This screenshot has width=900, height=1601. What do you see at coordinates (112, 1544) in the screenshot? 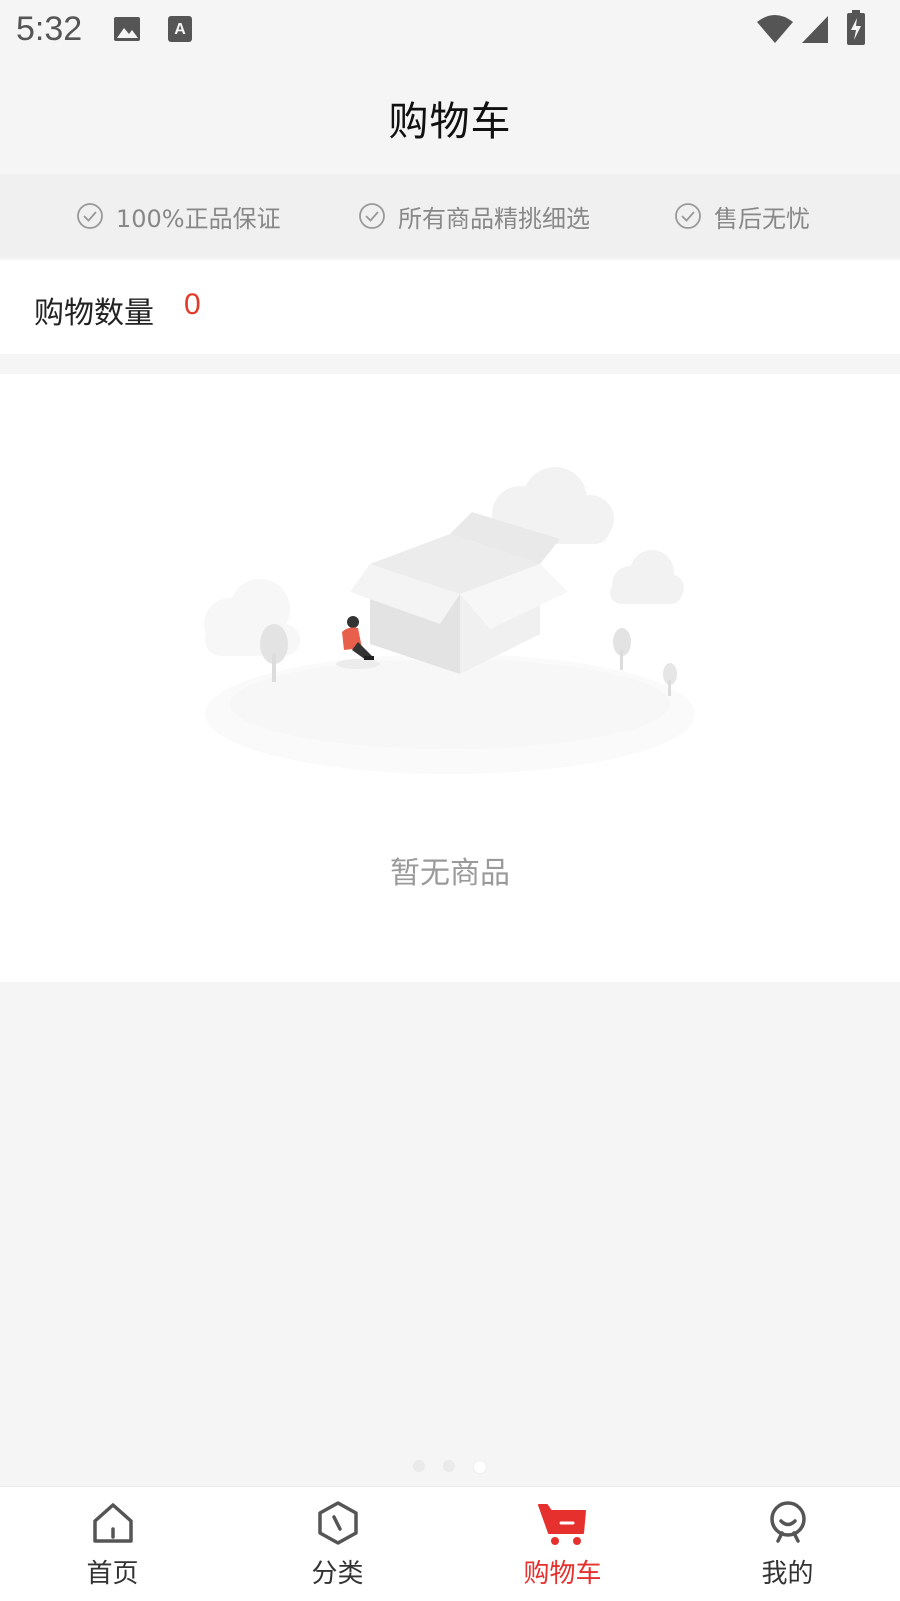
I see `tab-home: 首页` at bounding box center [112, 1544].